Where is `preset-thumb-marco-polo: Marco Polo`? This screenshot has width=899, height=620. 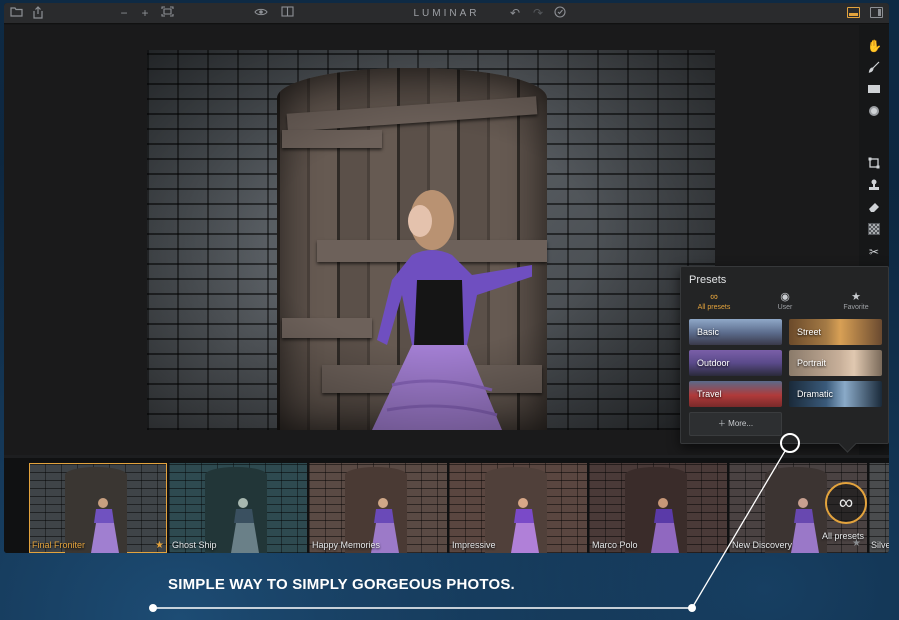
preset-thumb-marco-polo: Marco Polo is located at coordinates (658, 508).